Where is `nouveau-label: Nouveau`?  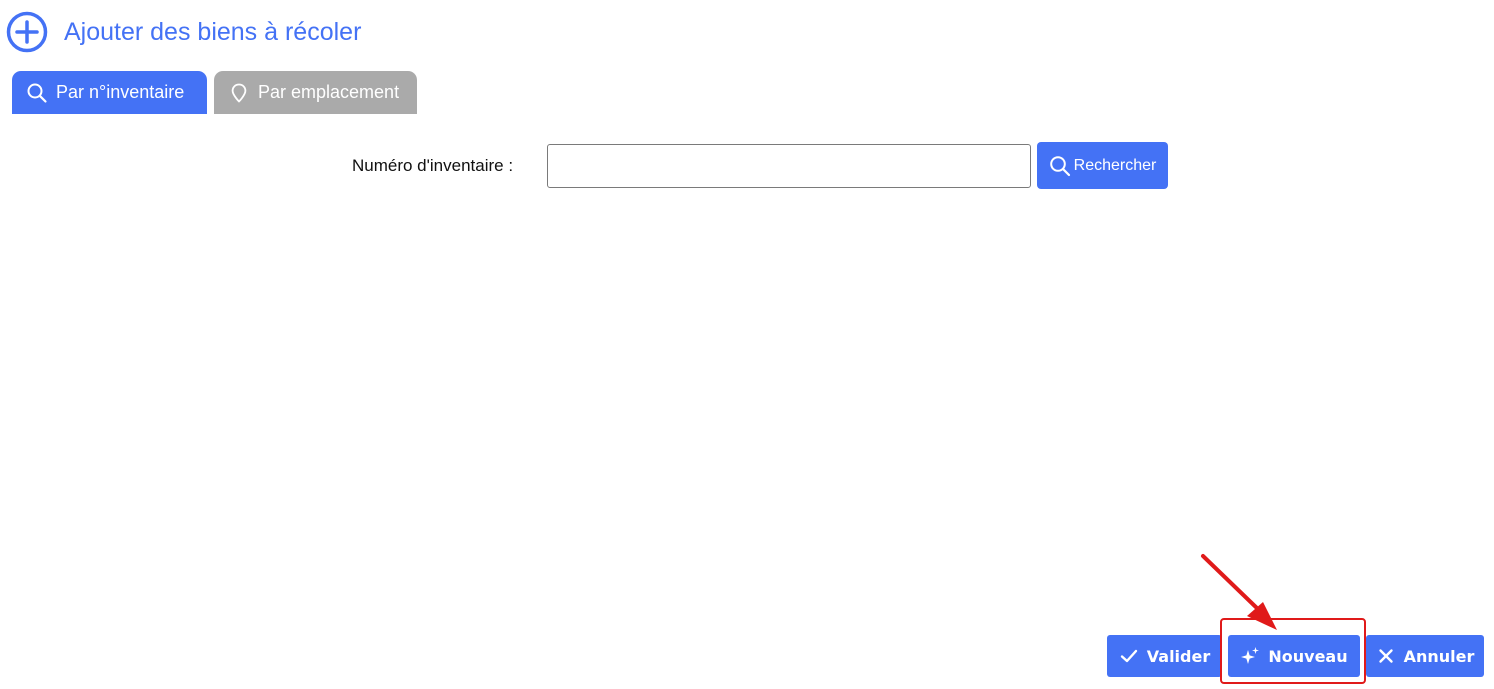 nouveau-label: Nouveau is located at coordinates (1308, 656).